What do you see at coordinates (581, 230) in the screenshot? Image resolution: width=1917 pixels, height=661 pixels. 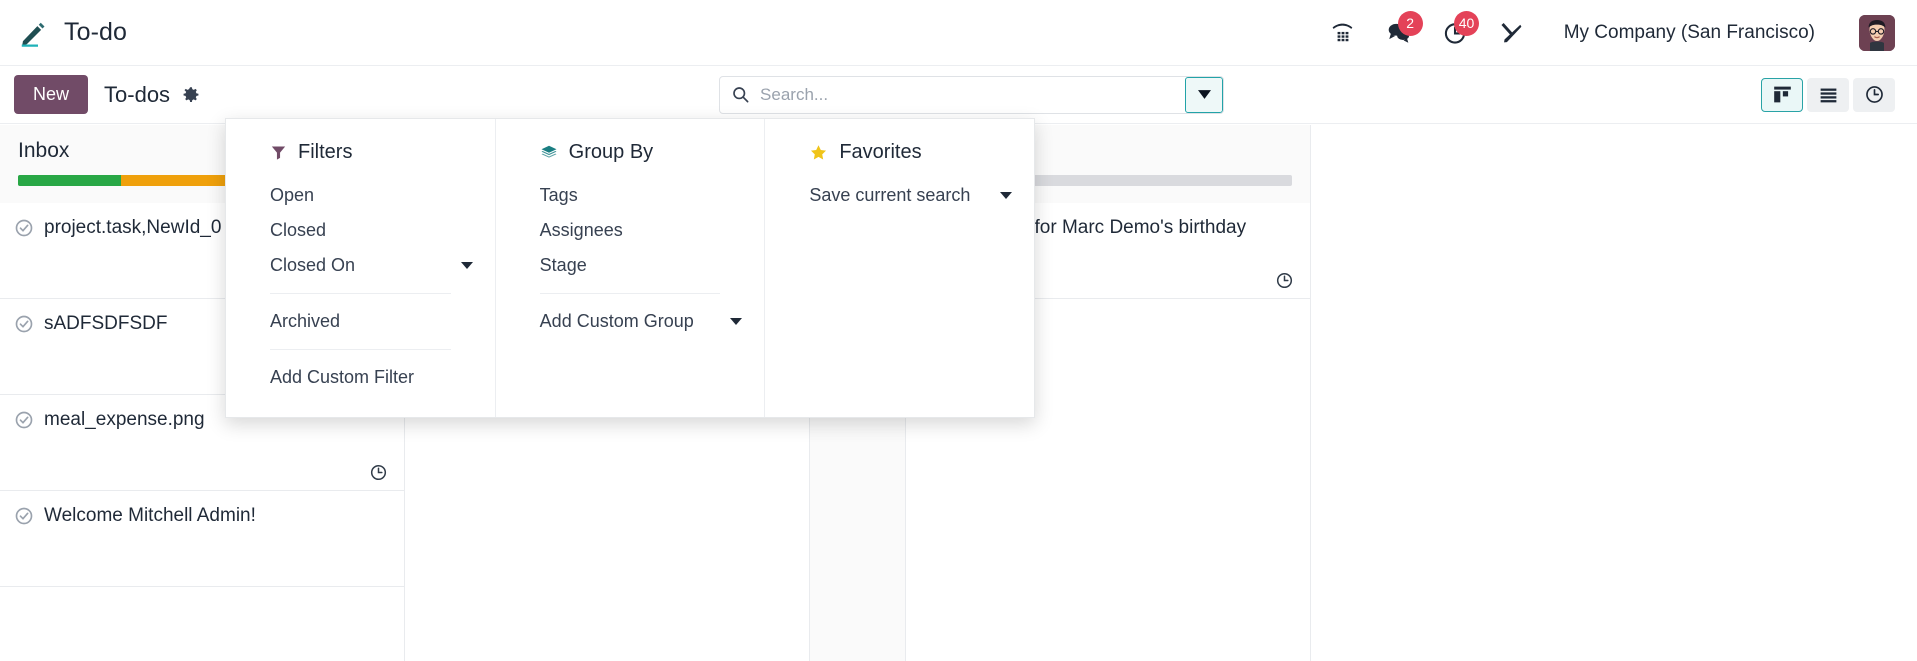 I see `groupby-label: Assignees` at bounding box center [581, 230].